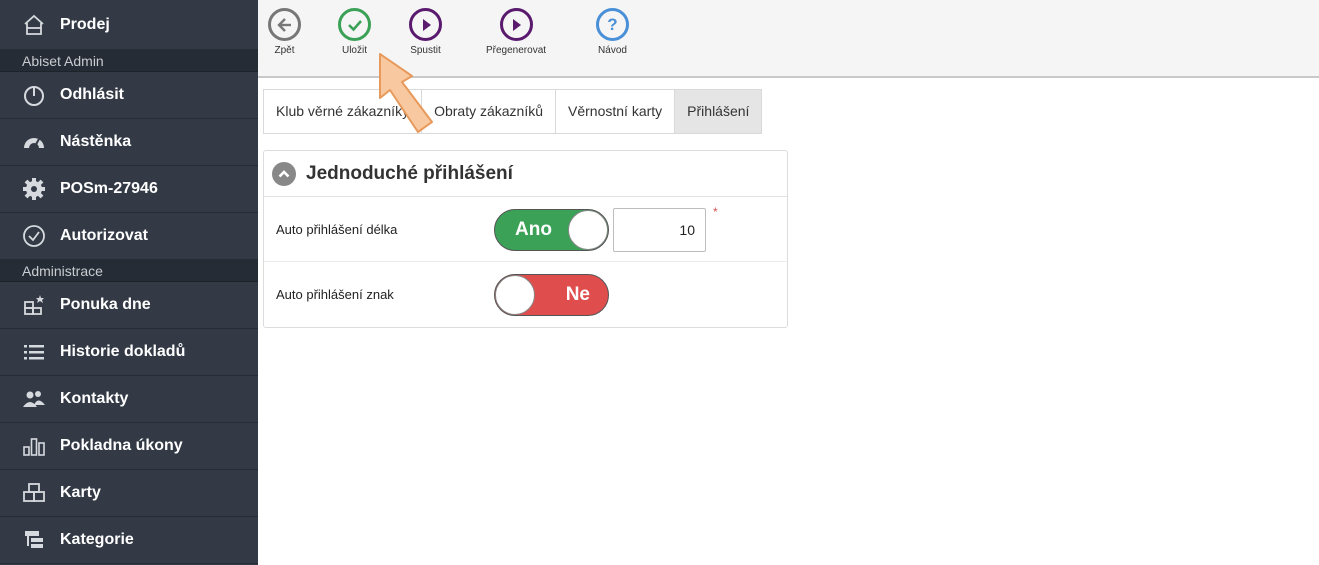 The image size is (1319, 565). Describe the element at coordinates (715, 212) in the screenshot. I see `required-mark: *` at that location.